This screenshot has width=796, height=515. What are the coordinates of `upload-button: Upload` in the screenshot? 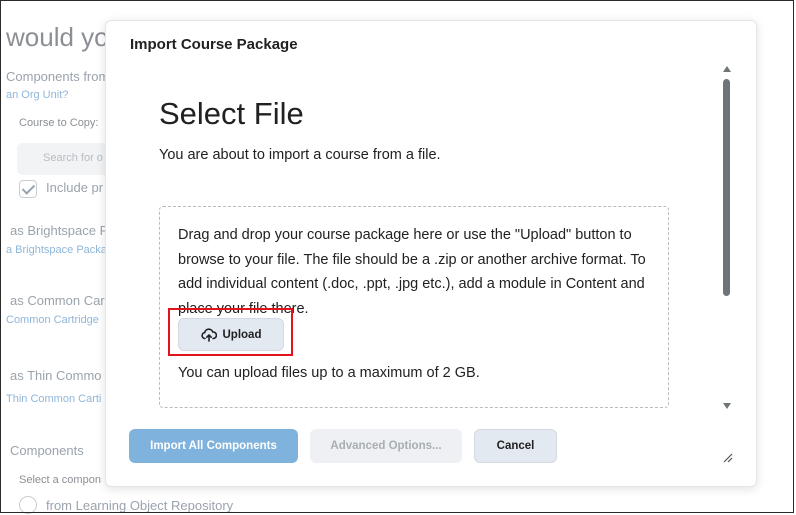 It's located at (231, 334).